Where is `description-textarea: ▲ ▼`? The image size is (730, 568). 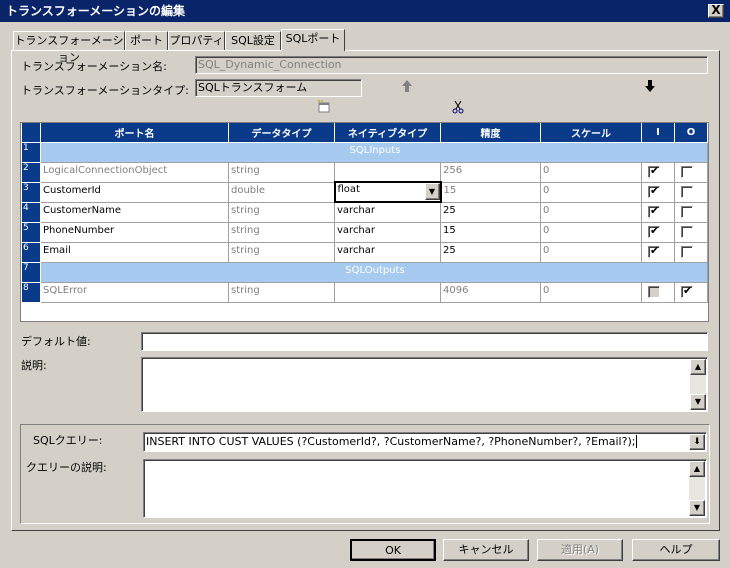 description-textarea: ▲ ▼ is located at coordinates (424, 384).